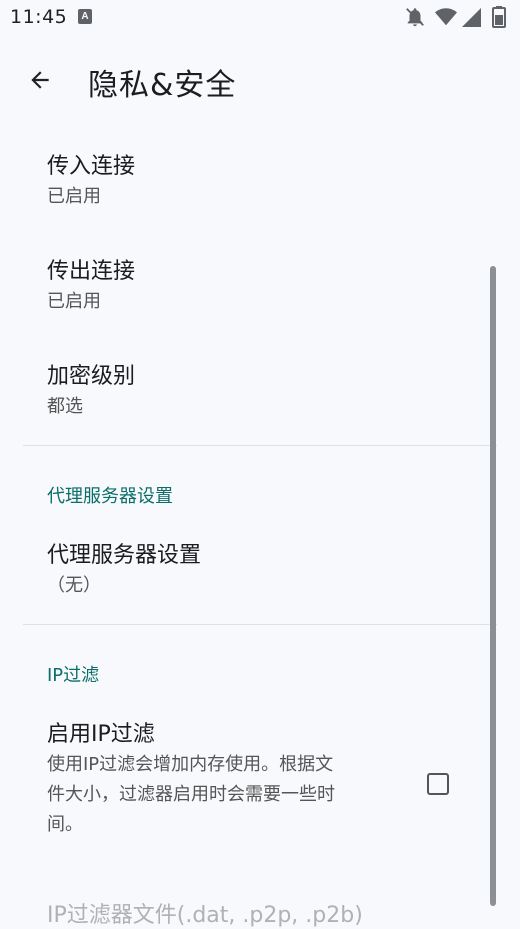 The height and width of the screenshot is (929, 520). Describe the element at coordinates (124, 555) in the screenshot. I see `pref-title: 代理服务器设置` at that location.